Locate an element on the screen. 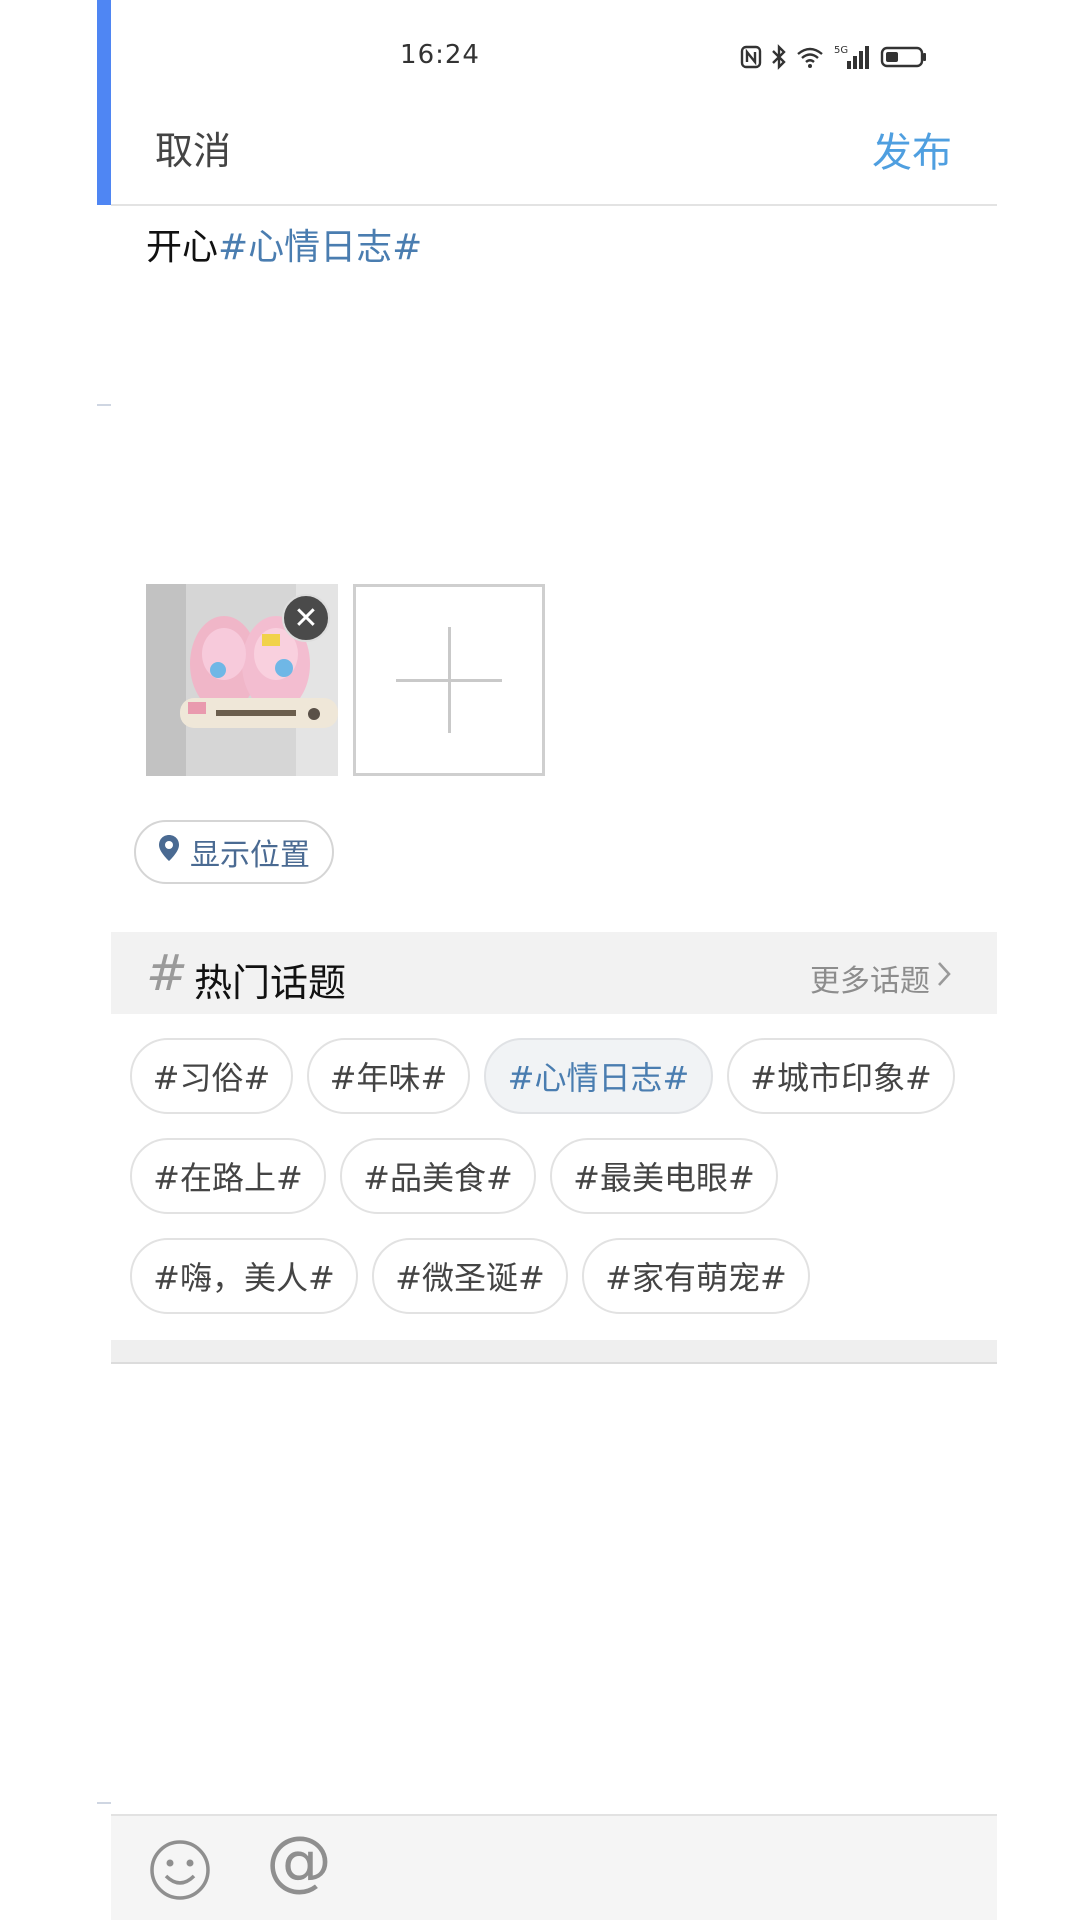  post-text-input: 开心#心情日志# is located at coordinates (284, 244).